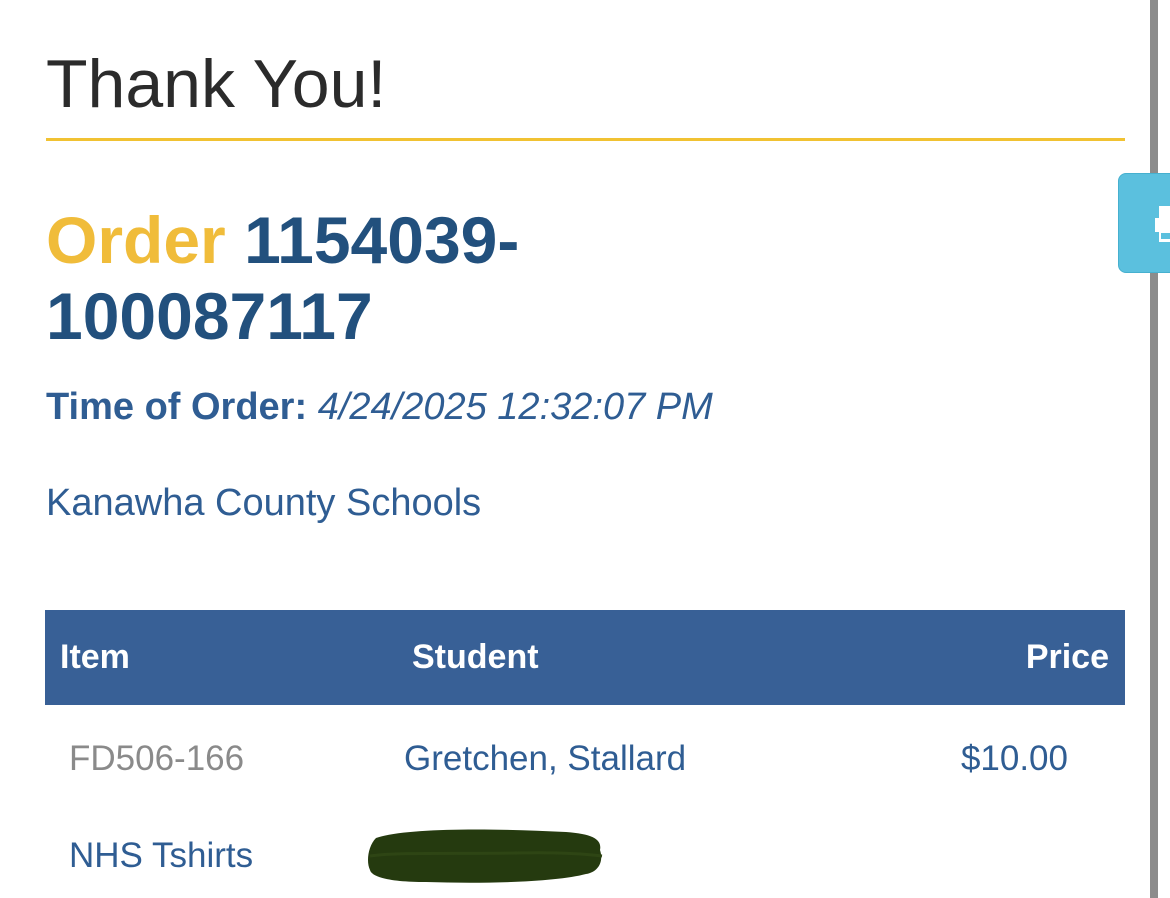  What do you see at coordinates (585, 139) in the screenshot?
I see `title-divider` at bounding box center [585, 139].